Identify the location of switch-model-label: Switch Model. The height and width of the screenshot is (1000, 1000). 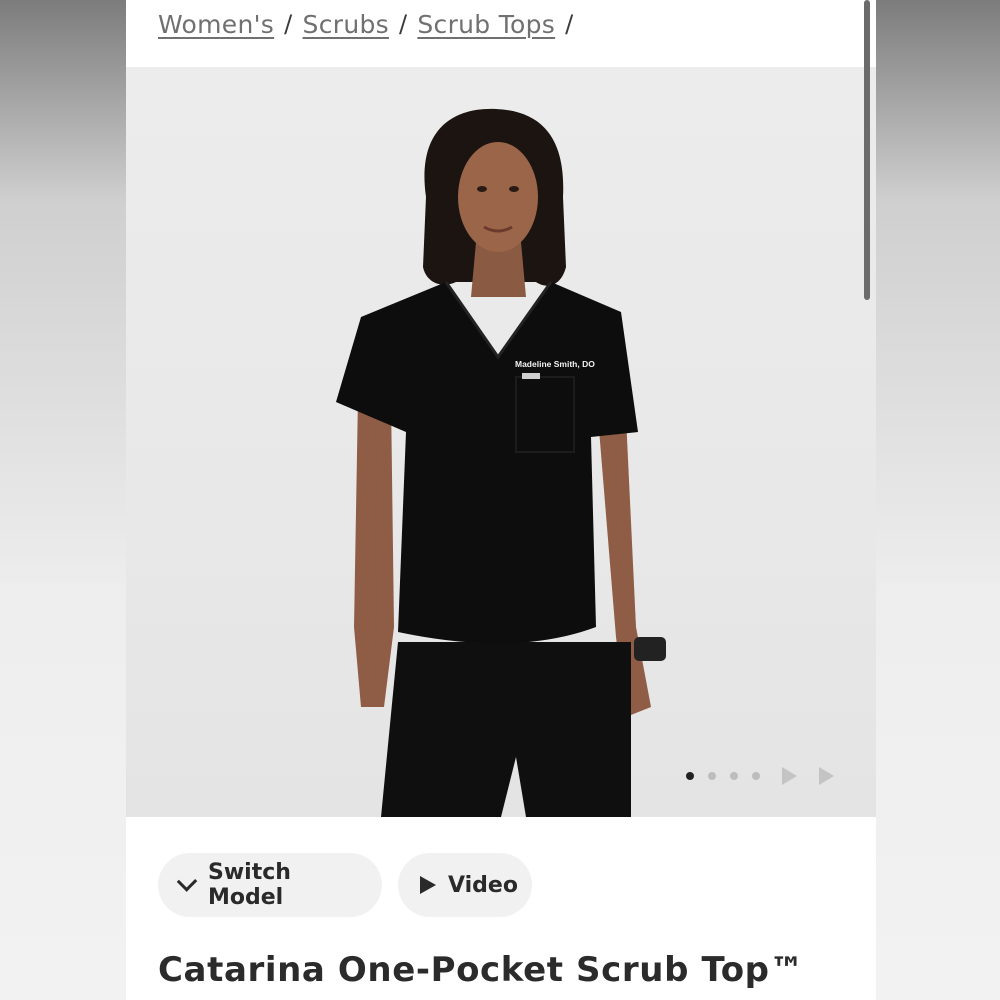
(249, 885).